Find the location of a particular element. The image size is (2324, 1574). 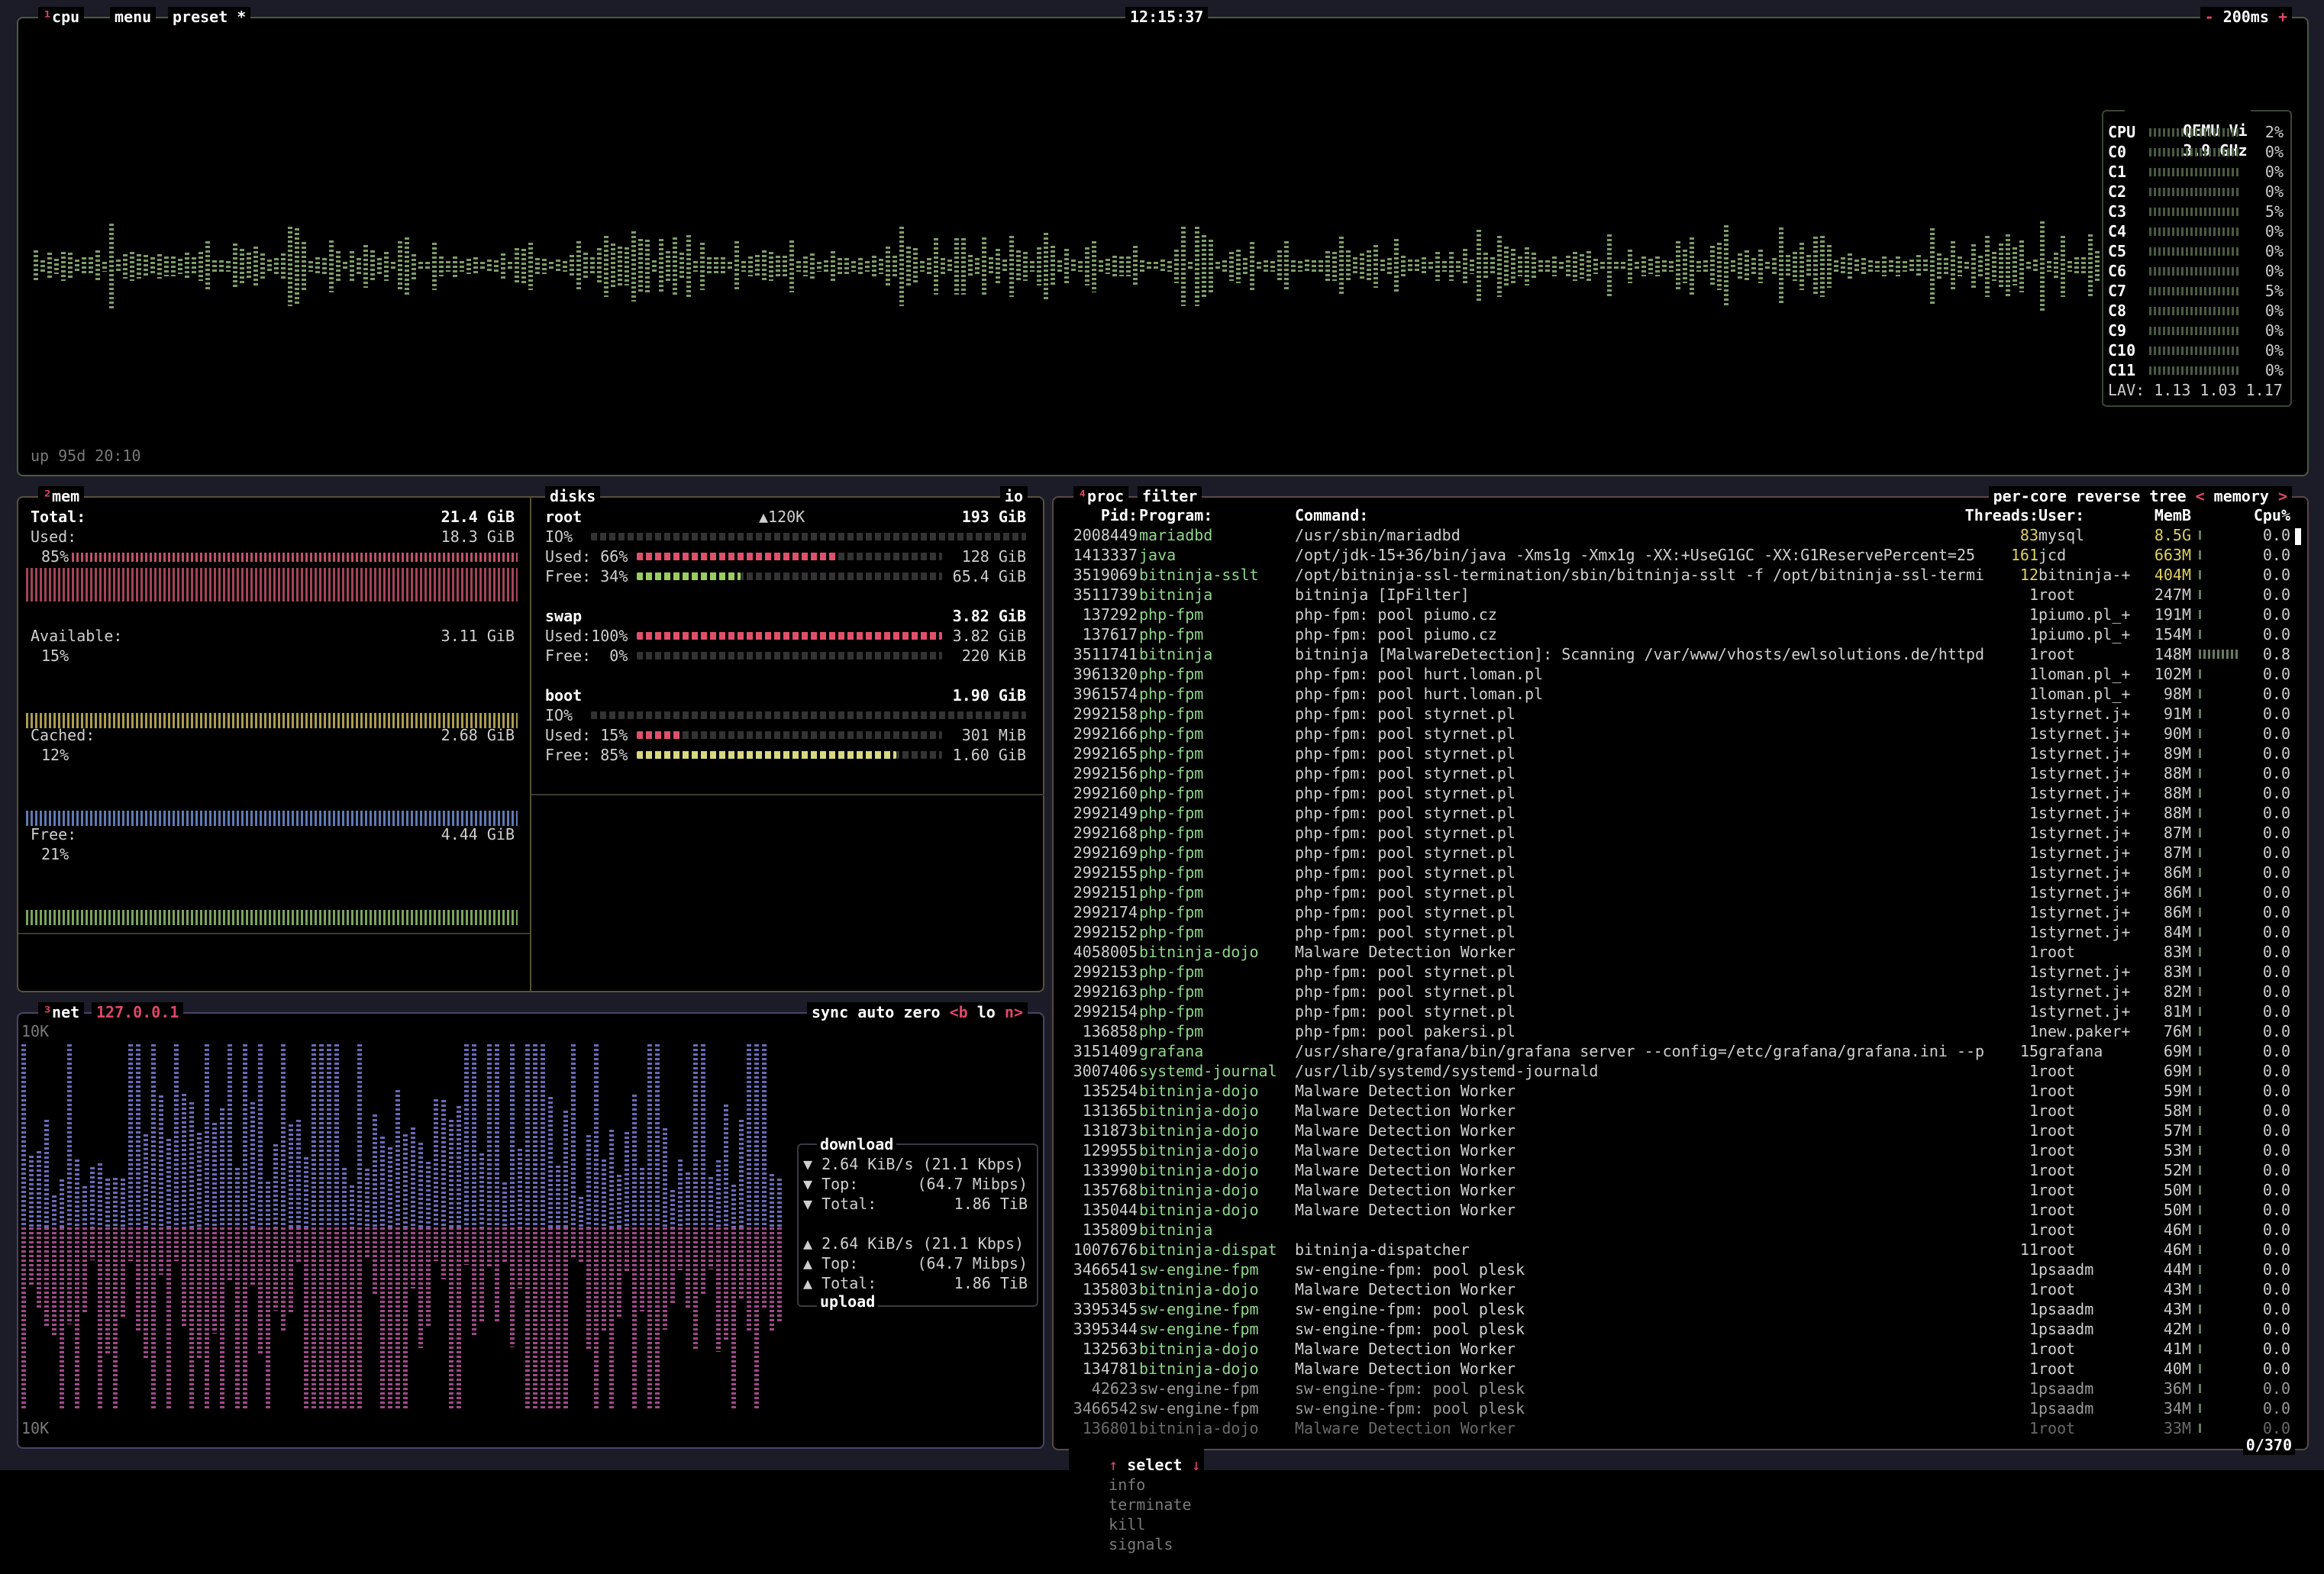

proc-program: bitninja-dojo is located at coordinates (1199, 1110).